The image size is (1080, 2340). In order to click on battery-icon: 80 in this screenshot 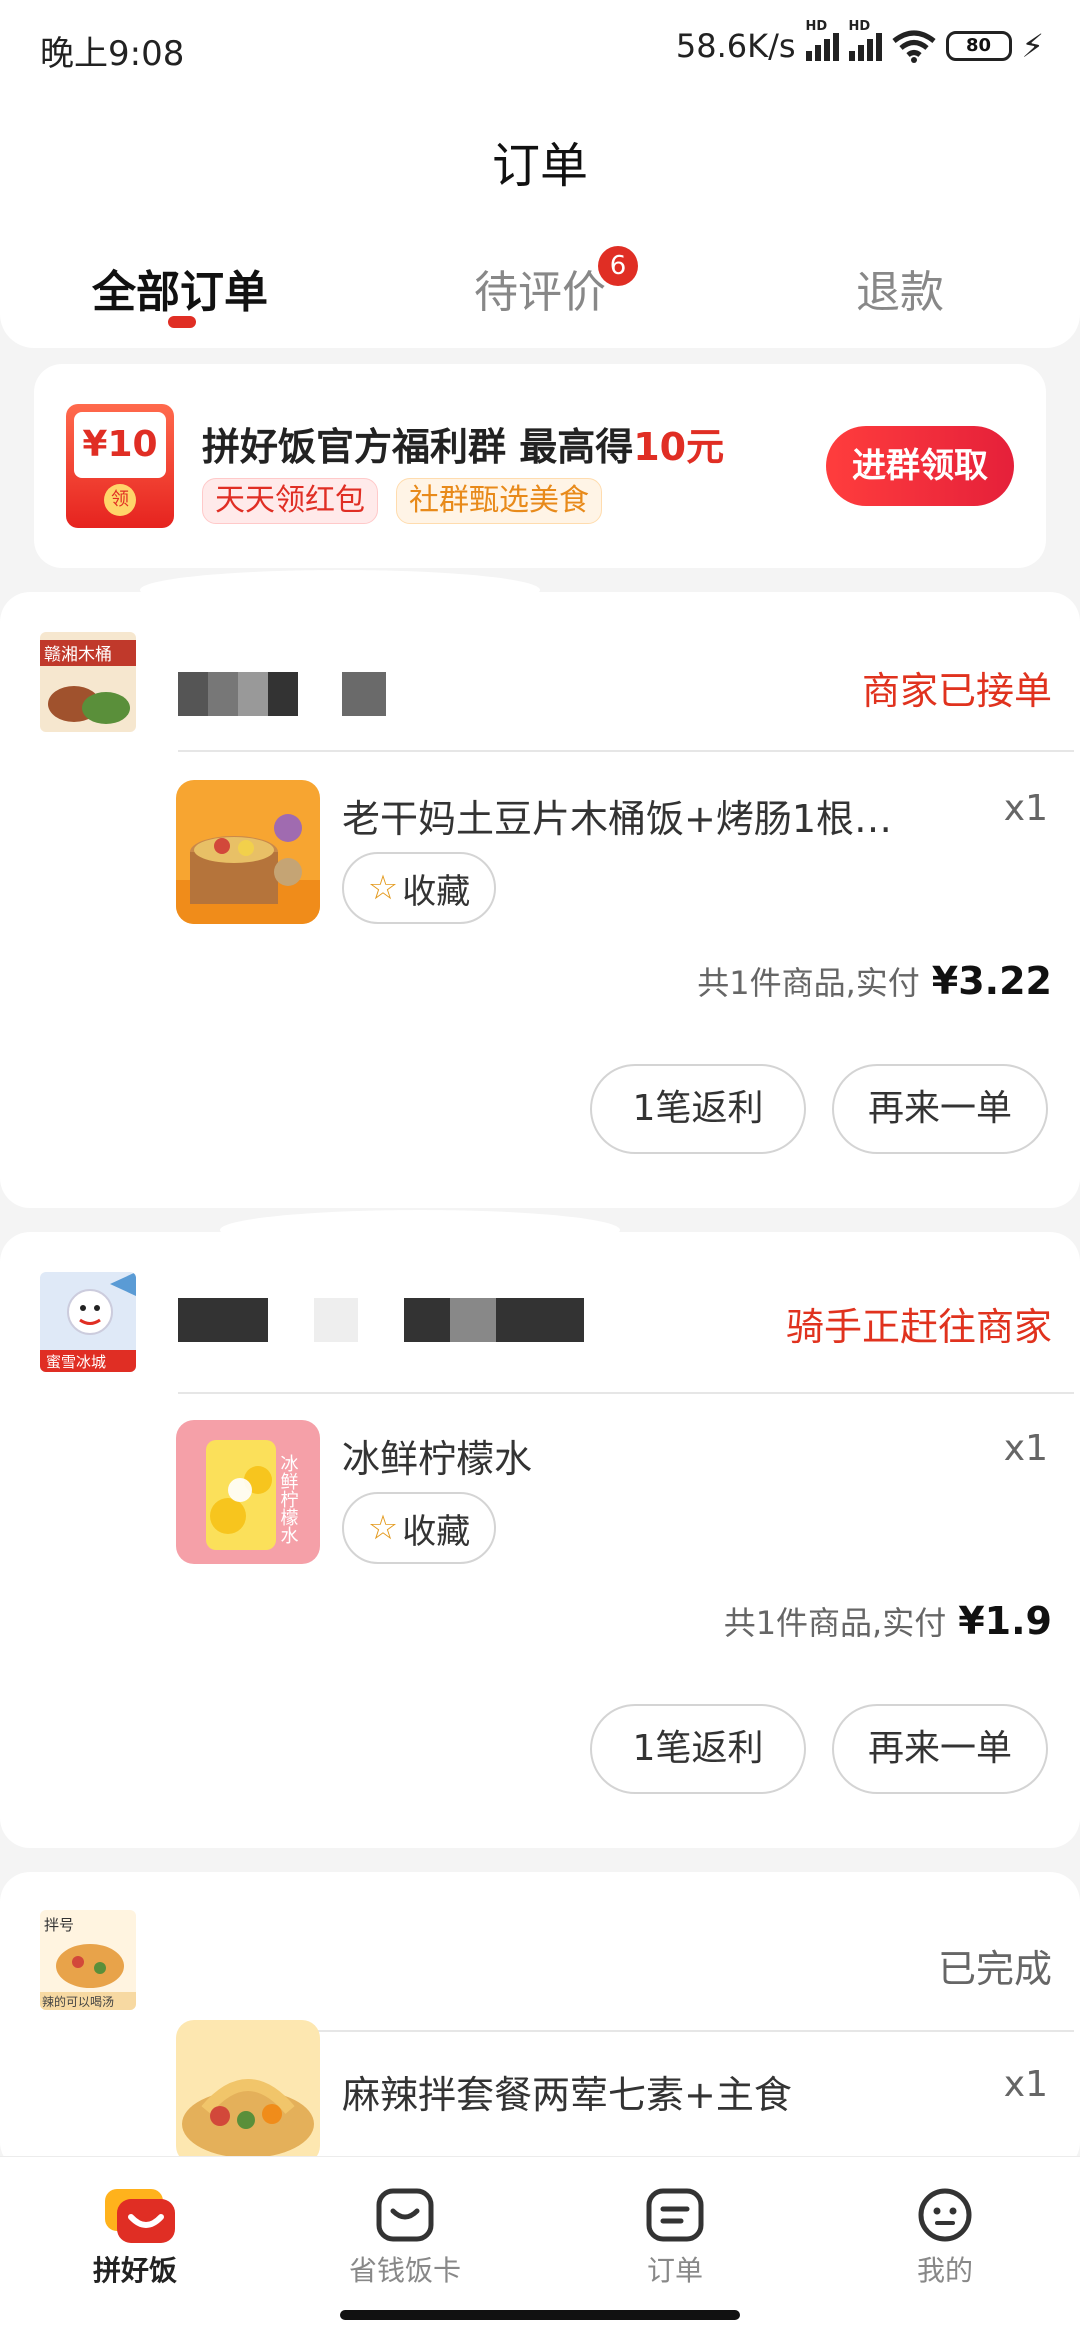, I will do `click(978, 46)`.